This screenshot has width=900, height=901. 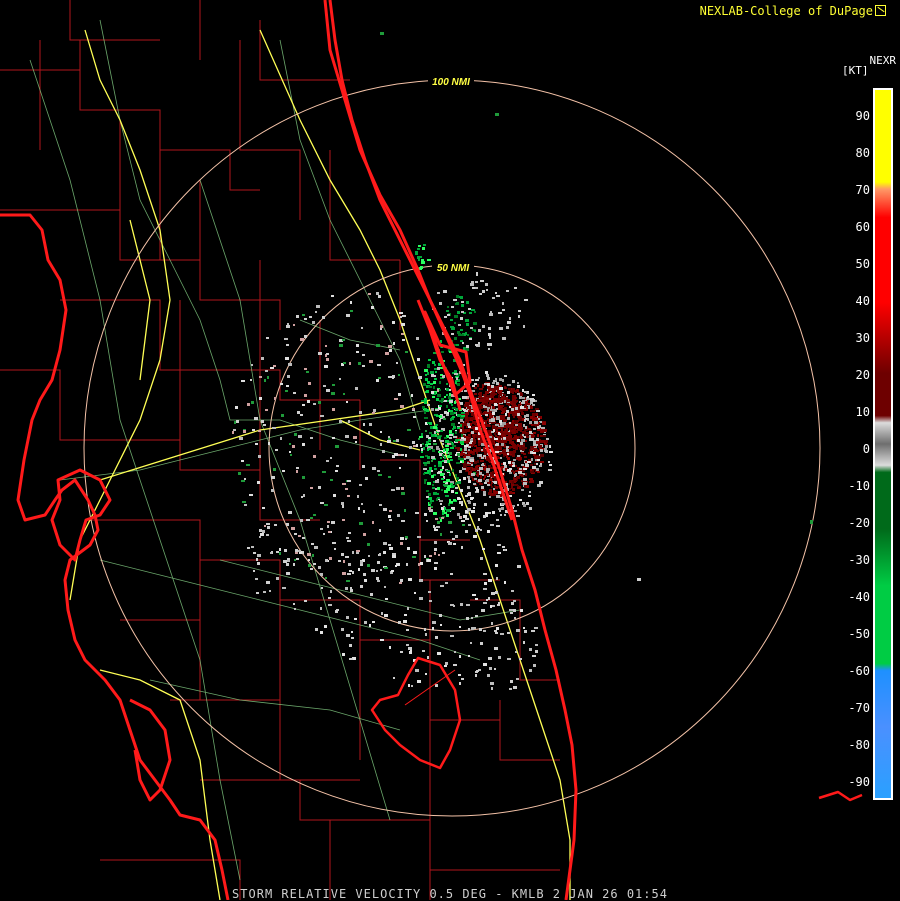 What do you see at coordinates (786, 11) in the screenshot?
I see `credit-text: NEXLAB-College of DuPage` at bounding box center [786, 11].